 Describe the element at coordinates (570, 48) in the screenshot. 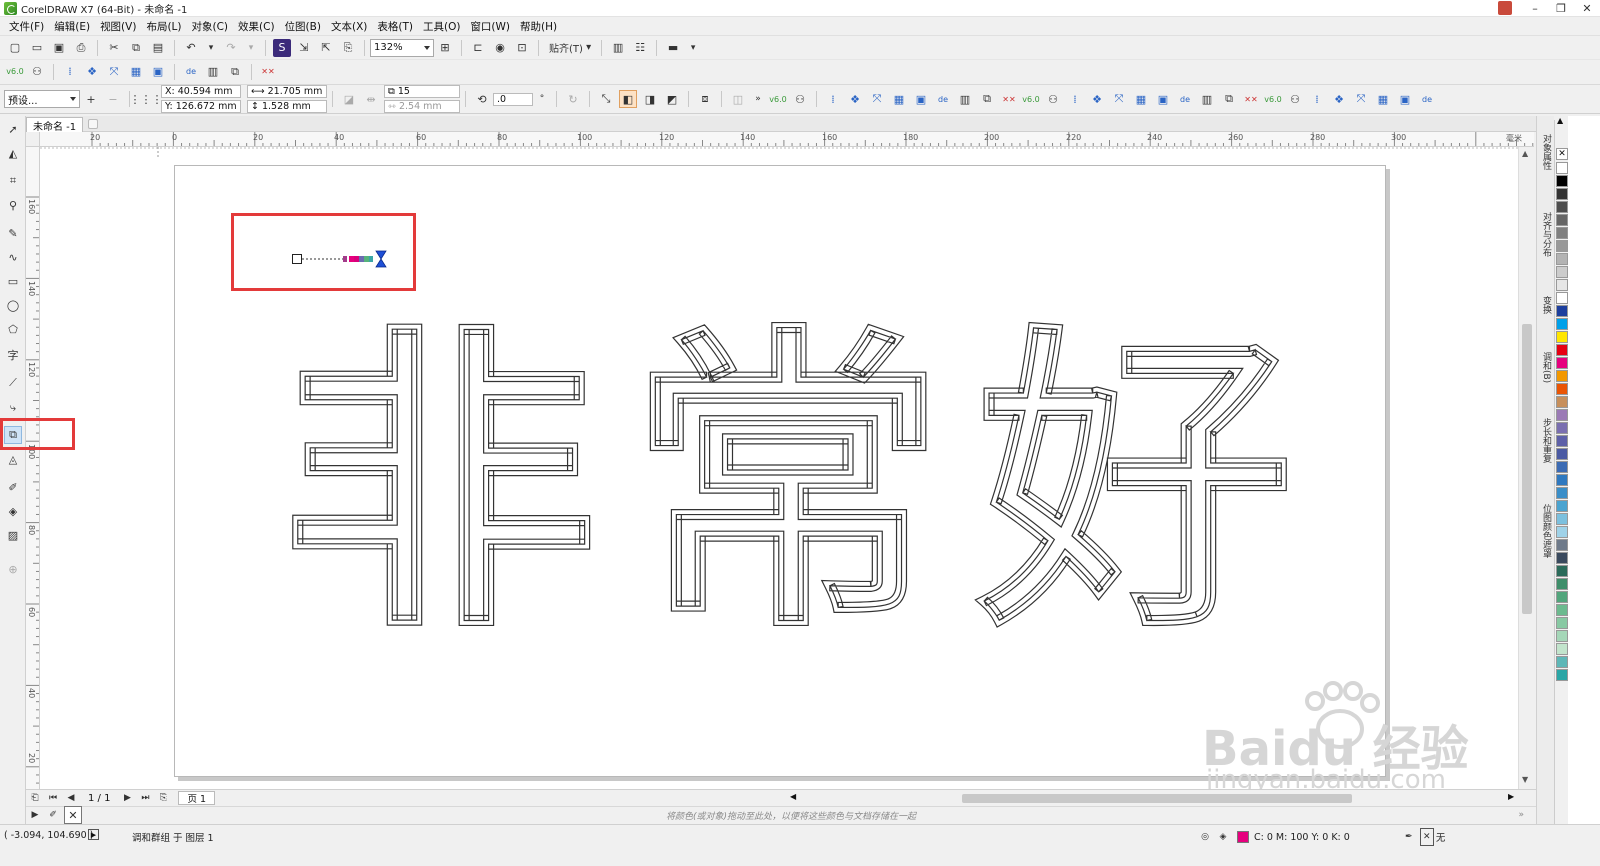

I see `snap-to-button: 贴齐(T) ▾` at that location.